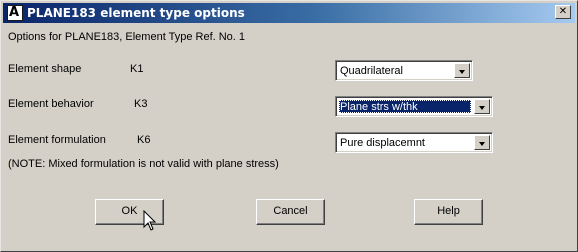 This screenshot has width=578, height=252. I want to click on app-icon: A, so click(15, 13).